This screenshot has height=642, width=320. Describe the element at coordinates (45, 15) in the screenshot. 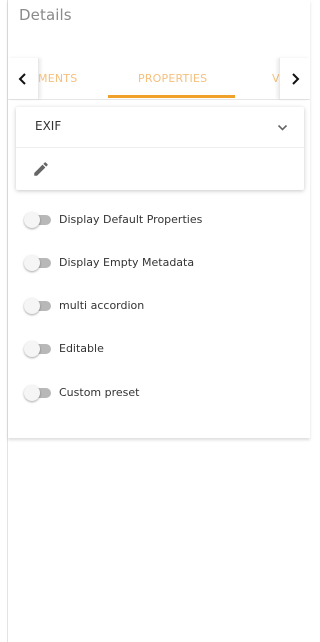

I see `panel-title: Details` at that location.